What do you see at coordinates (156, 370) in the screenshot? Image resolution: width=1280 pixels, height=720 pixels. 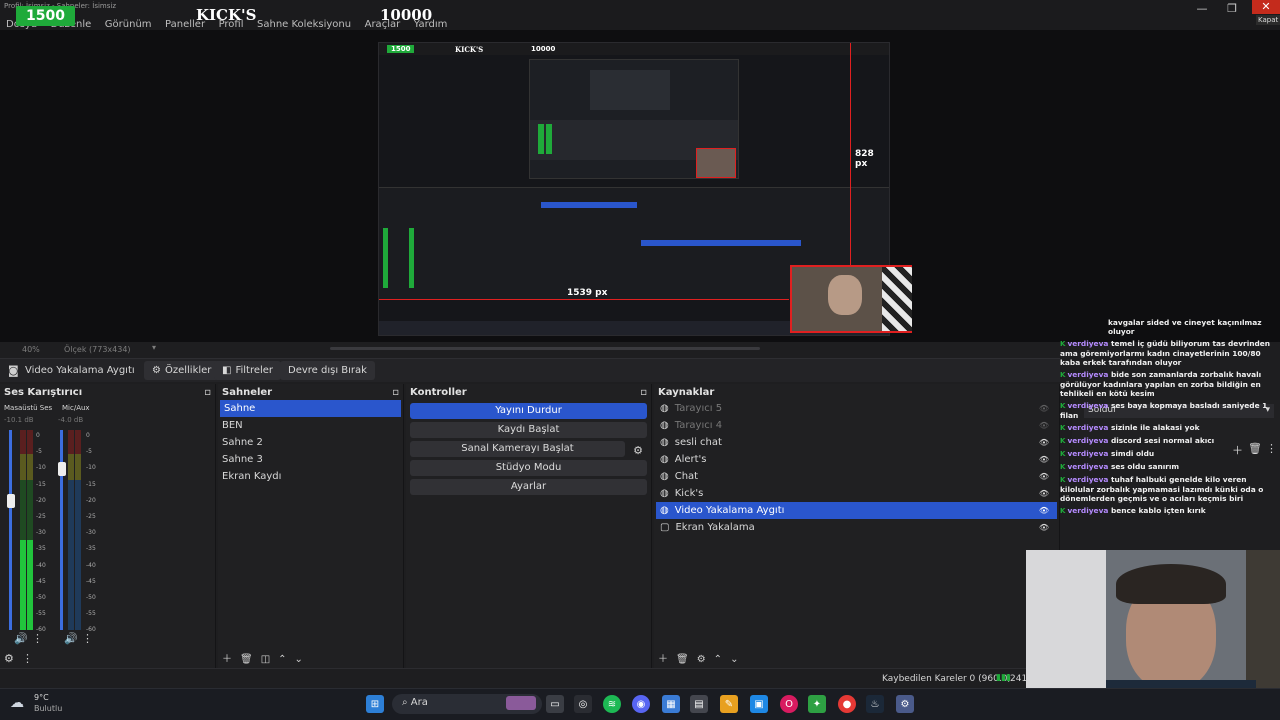 I see `gear-icon: ⚙` at bounding box center [156, 370].